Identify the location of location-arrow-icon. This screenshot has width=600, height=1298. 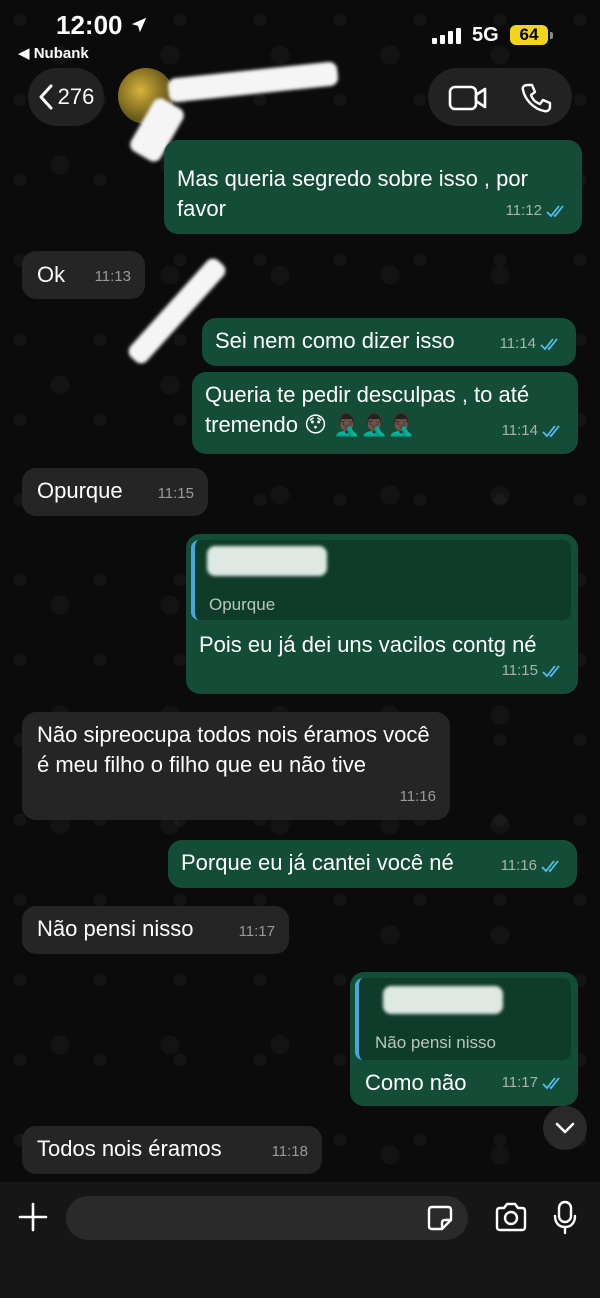
(139, 25).